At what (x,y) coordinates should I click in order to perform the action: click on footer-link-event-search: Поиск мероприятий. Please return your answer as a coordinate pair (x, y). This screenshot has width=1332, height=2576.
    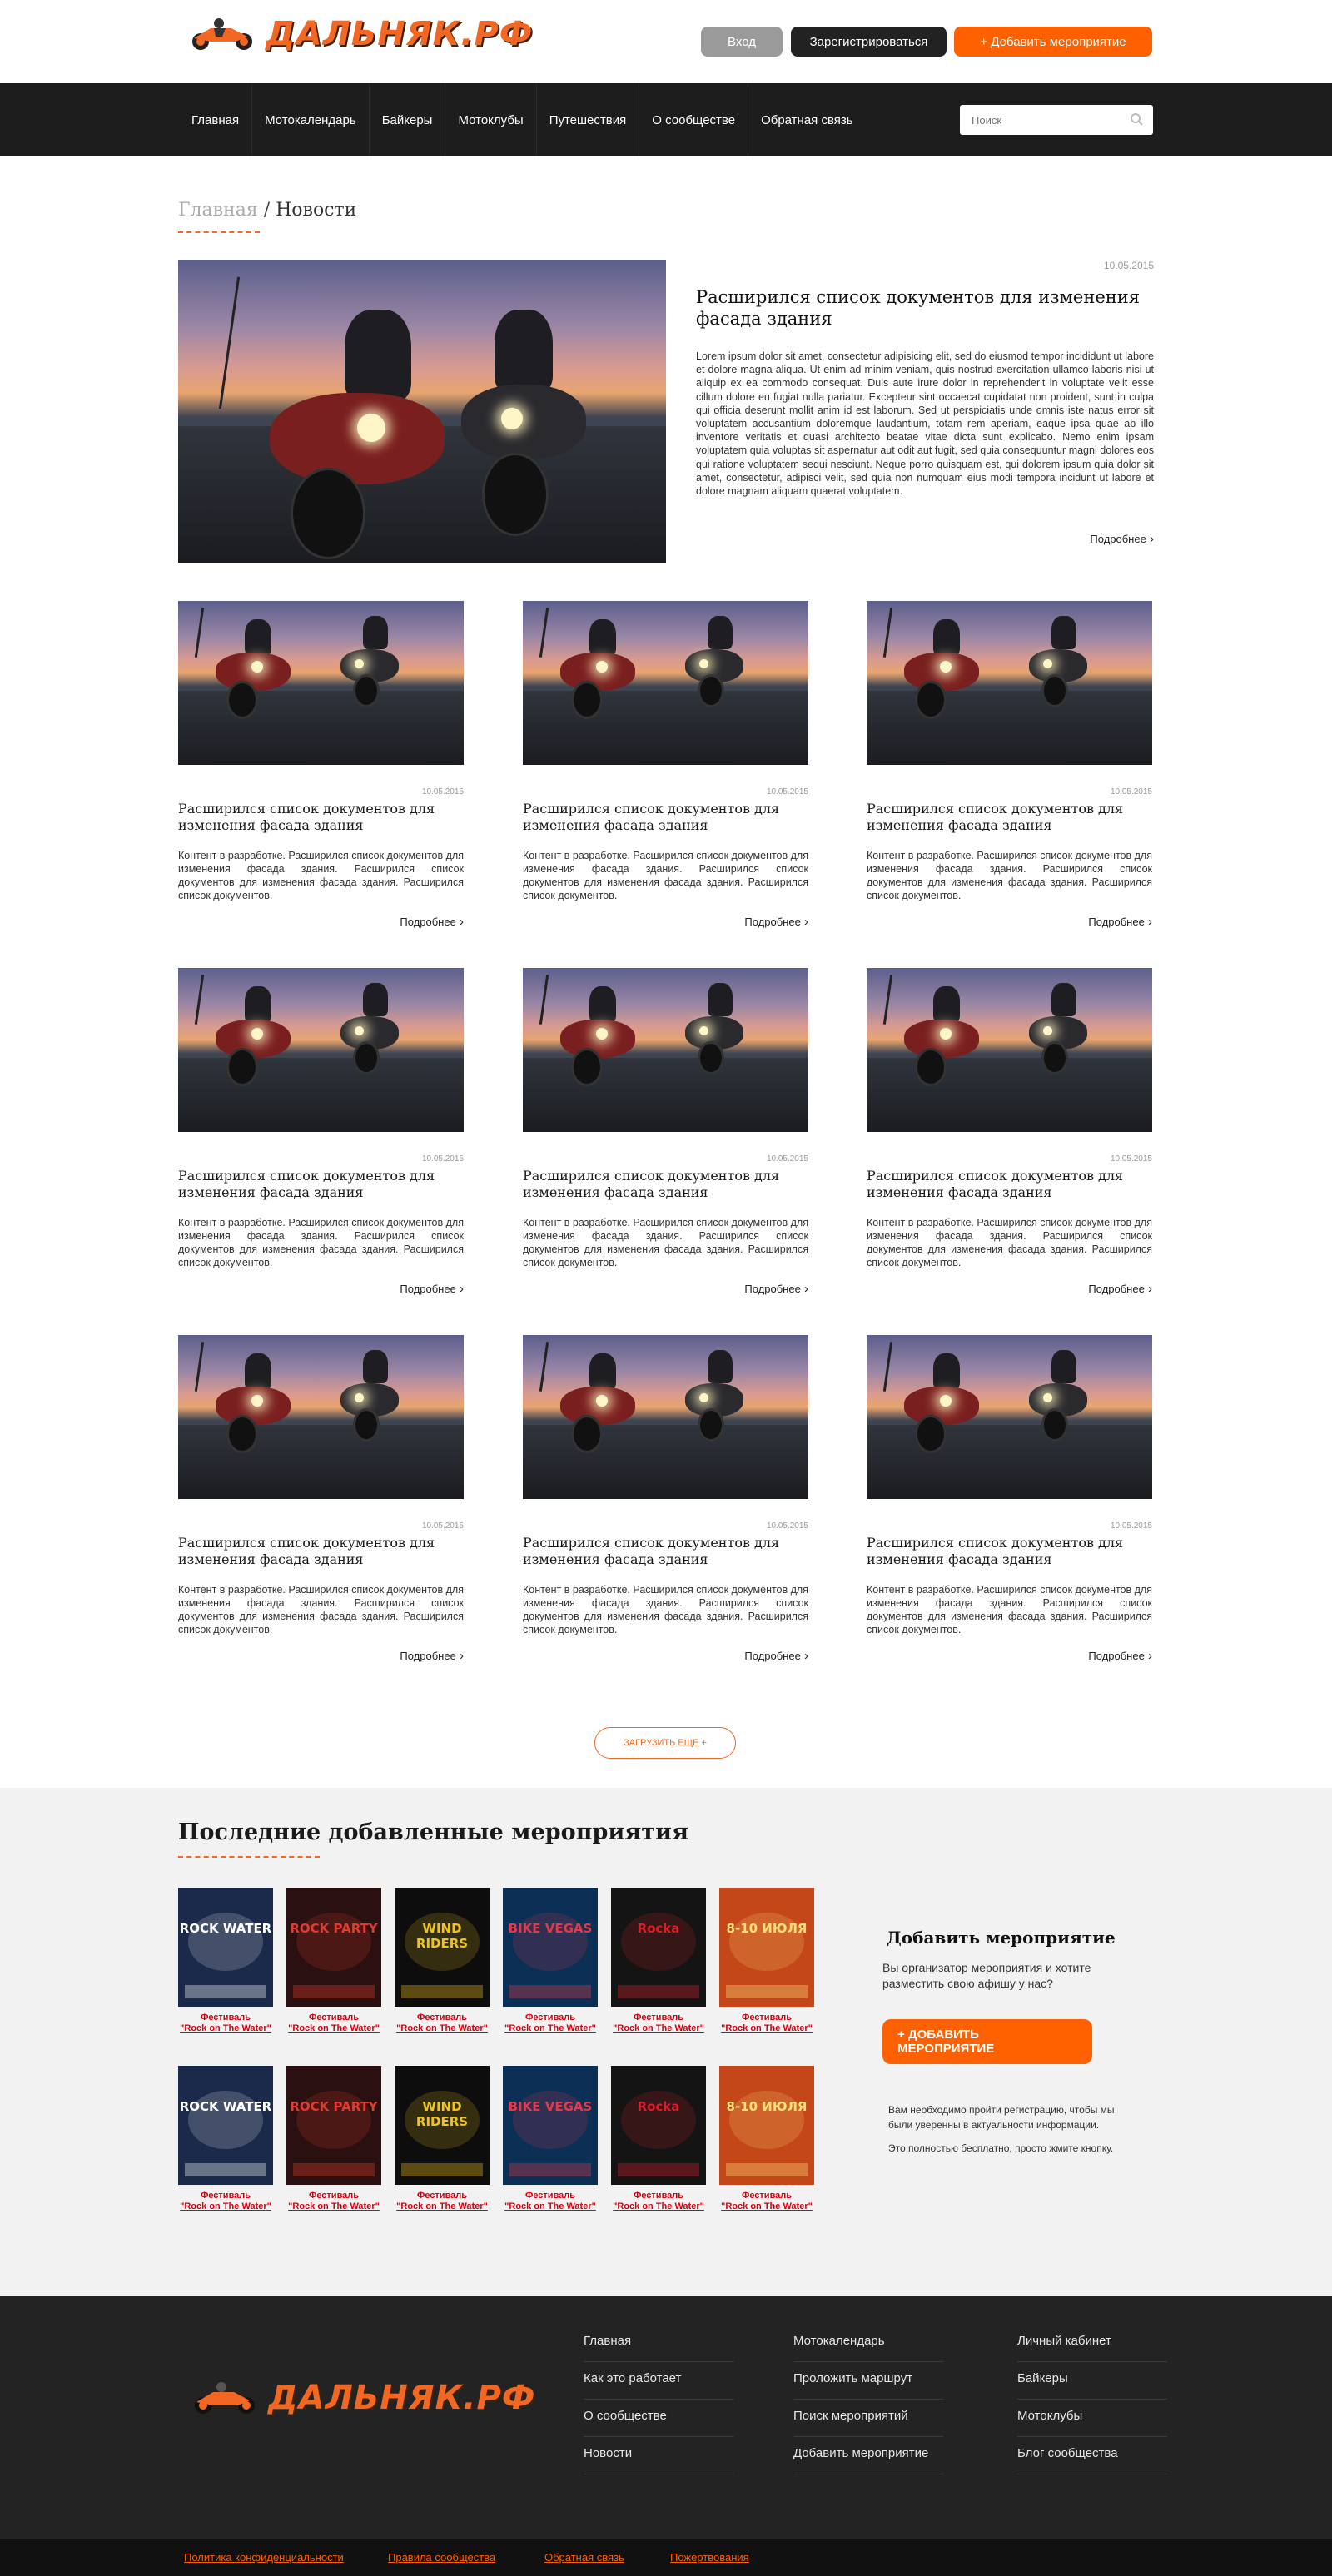
    Looking at the image, I should click on (868, 2418).